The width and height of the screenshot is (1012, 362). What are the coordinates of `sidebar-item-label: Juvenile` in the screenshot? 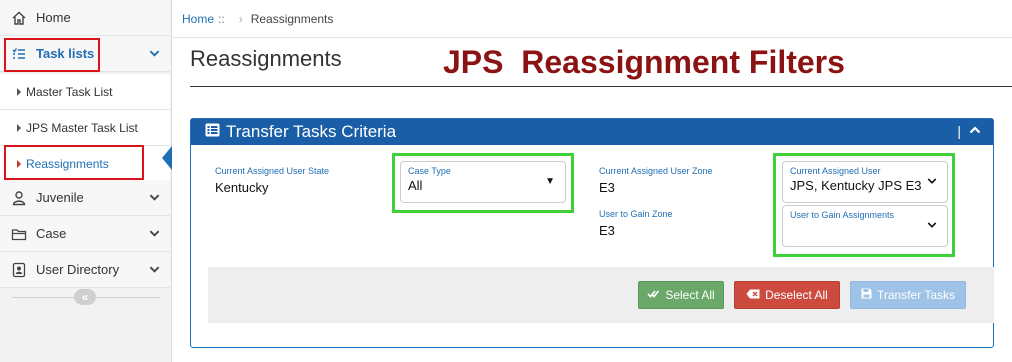 It's located at (60, 197).